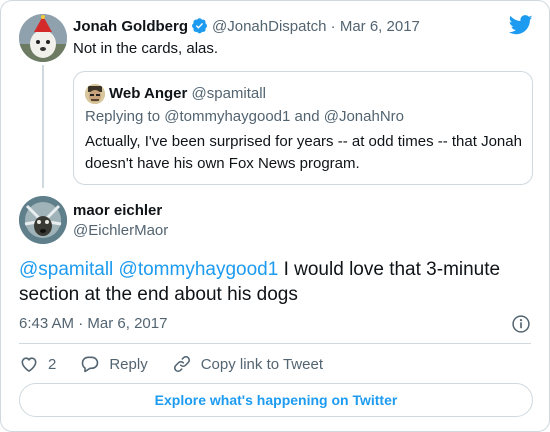 The height and width of the screenshot is (432, 550). I want to click on speech-bubble-icon, so click(90, 364).